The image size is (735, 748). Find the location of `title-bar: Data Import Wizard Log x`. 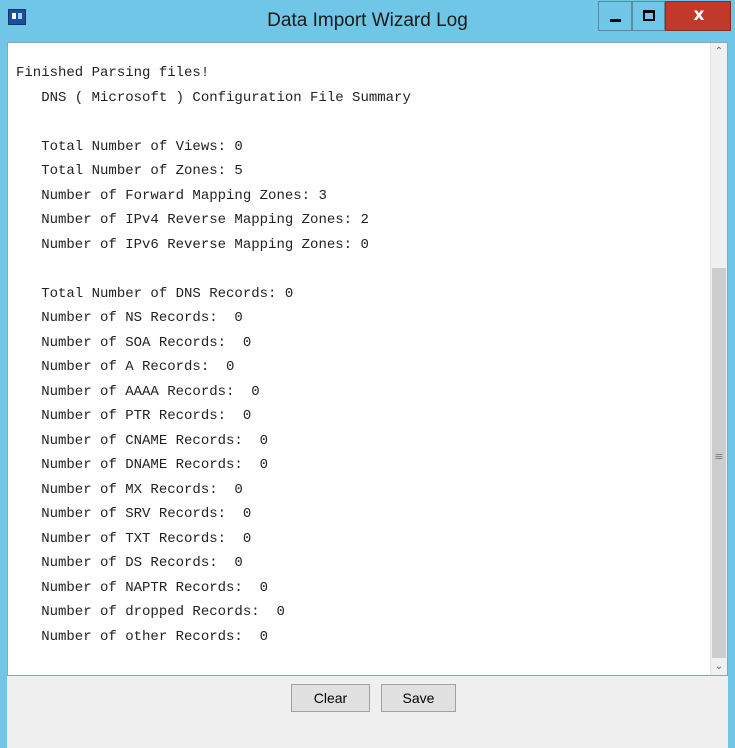

title-bar: Data Import Wizard Log x is located at coordinates (367, 21).